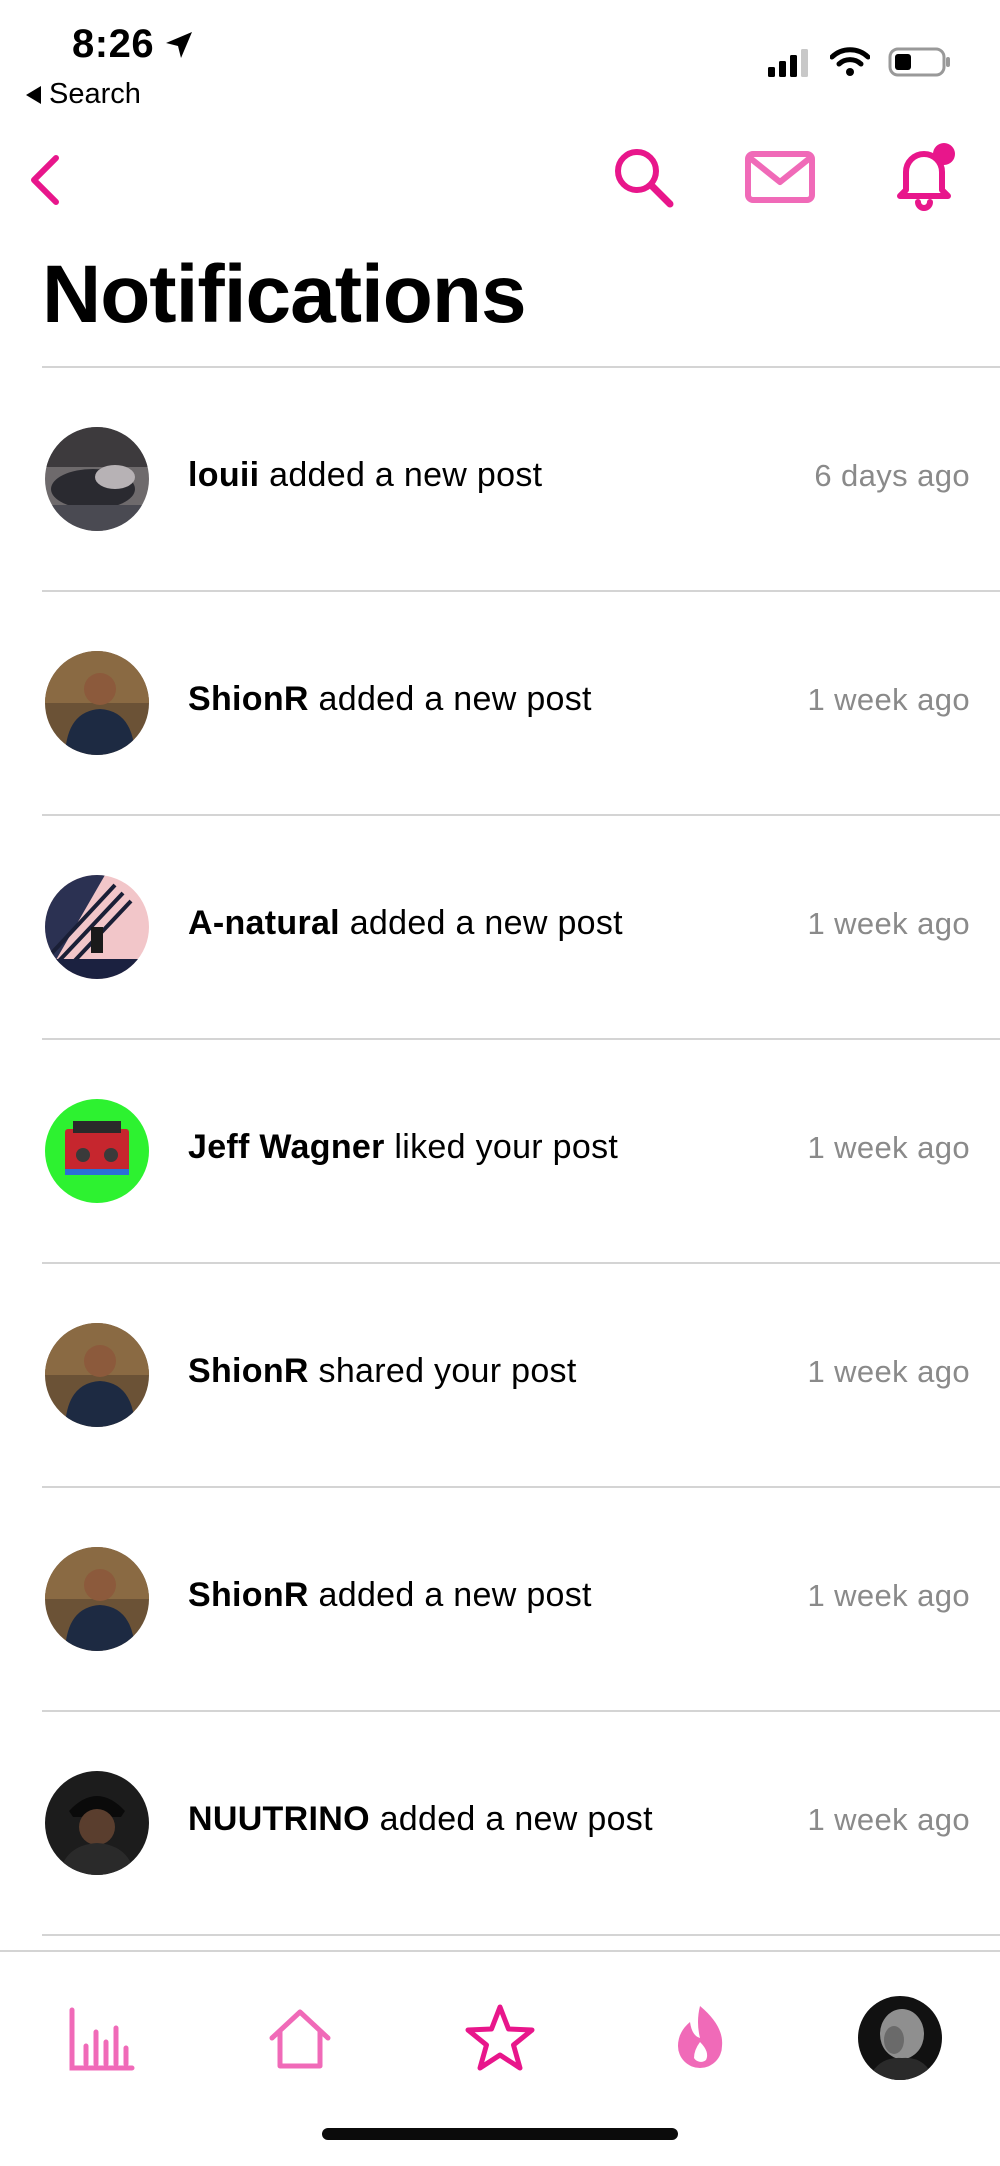  Describe the element at coordinates (102, 2038) in the screenshot. I see `stats-icon` at that location.